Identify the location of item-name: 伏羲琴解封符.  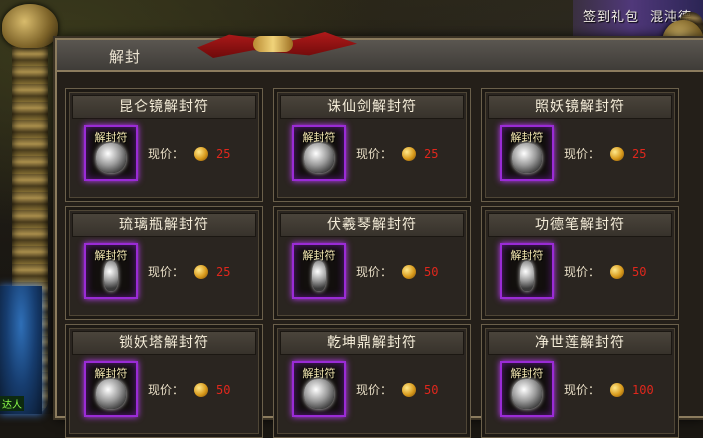
(372, 225).